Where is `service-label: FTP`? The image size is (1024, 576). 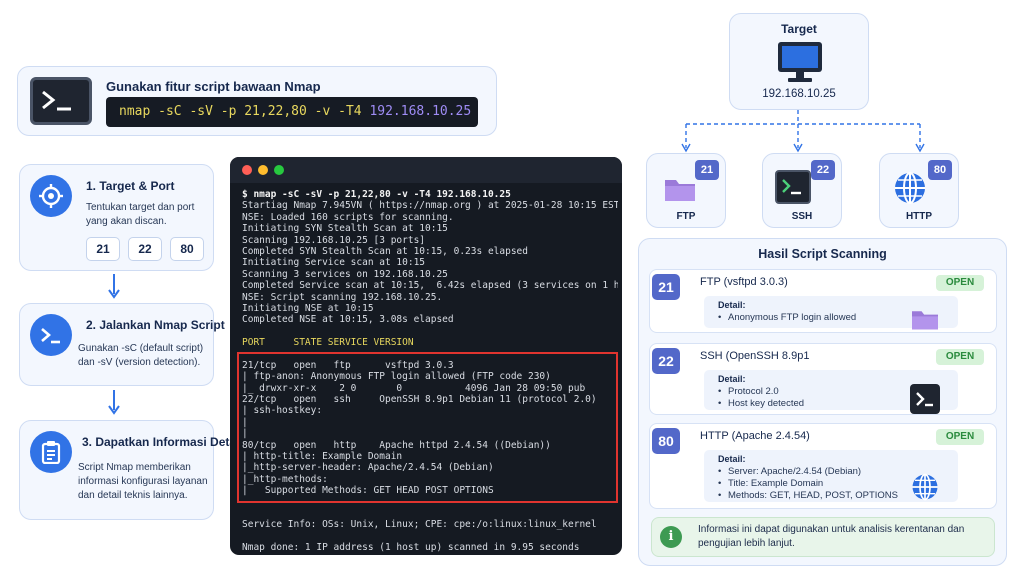 service-label: FTP is located at coordinates (686, 216).